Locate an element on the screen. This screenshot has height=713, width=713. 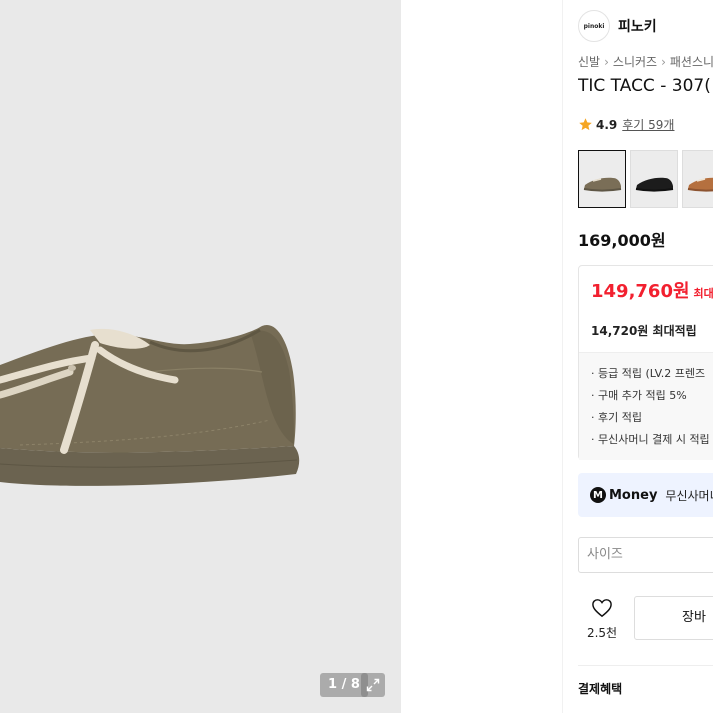
points-detail-item: · 무신사머니 결제 시 적립 is located at coordinates (650, 439).